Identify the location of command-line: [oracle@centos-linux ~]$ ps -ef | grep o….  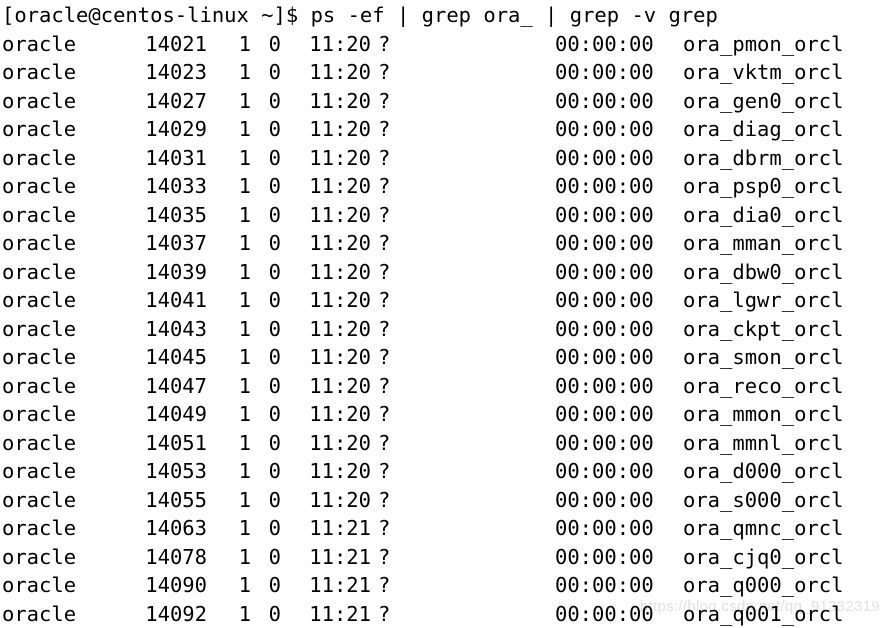
(443, 15).